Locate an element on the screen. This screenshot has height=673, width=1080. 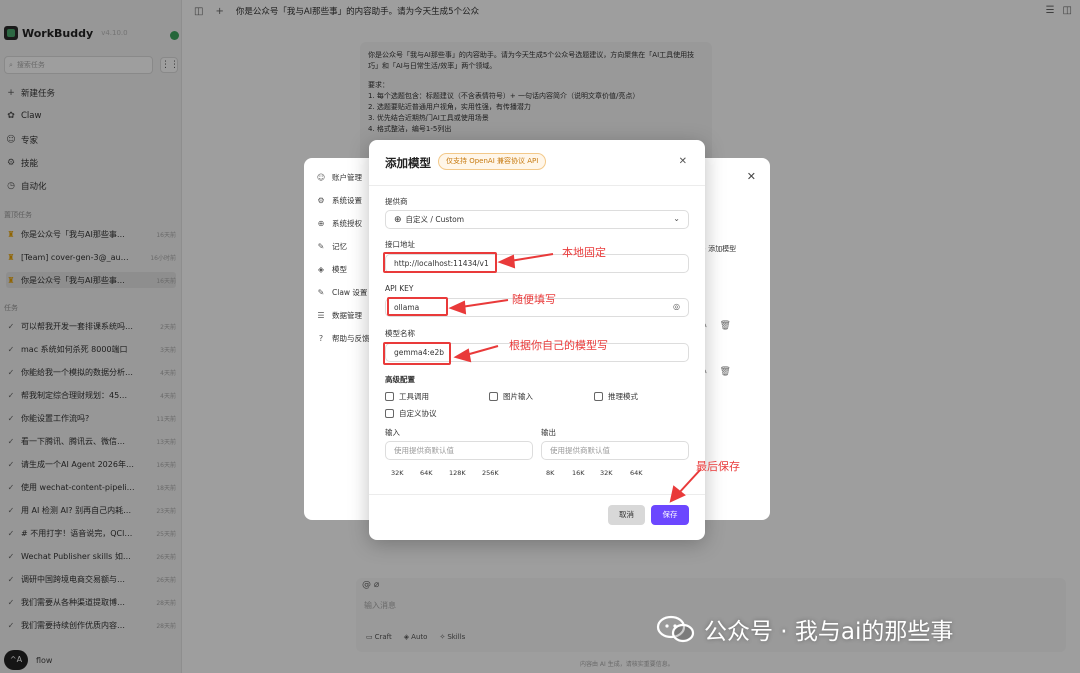
wechat-watermark: 公众号 · 我与ai的那些事 is located at coordinates (804, 629).